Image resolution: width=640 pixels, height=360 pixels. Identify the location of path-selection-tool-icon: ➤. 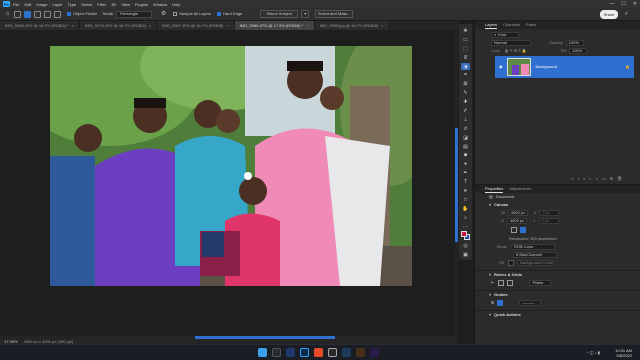
(465, 191).